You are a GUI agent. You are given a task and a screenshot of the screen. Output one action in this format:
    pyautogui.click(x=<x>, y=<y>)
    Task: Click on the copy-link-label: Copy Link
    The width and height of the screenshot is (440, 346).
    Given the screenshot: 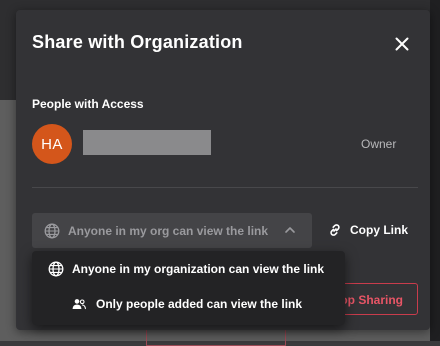 What is the action you would take?
    pyautogui.click(x=379, y=230)
    